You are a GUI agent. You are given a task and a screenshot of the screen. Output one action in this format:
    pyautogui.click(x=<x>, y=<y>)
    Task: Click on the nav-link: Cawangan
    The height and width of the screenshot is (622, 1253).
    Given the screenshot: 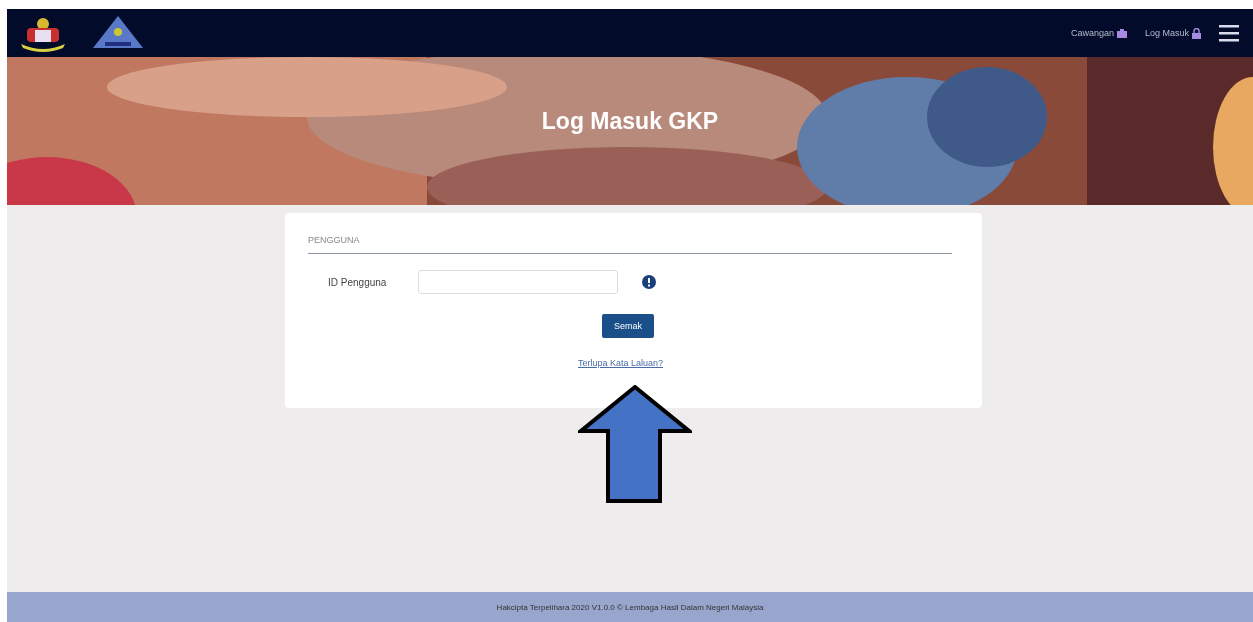 What is the action you would take?
    pyautogui.click(x=1098, y=33)
    